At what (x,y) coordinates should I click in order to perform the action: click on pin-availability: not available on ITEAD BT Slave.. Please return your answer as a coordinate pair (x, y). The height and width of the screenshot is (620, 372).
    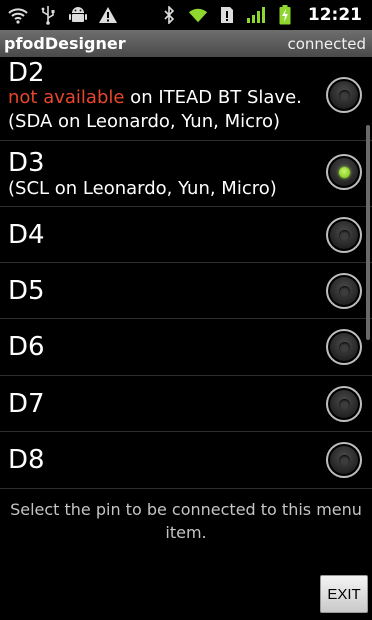
    Looking at the image, I should click on (155, 98).